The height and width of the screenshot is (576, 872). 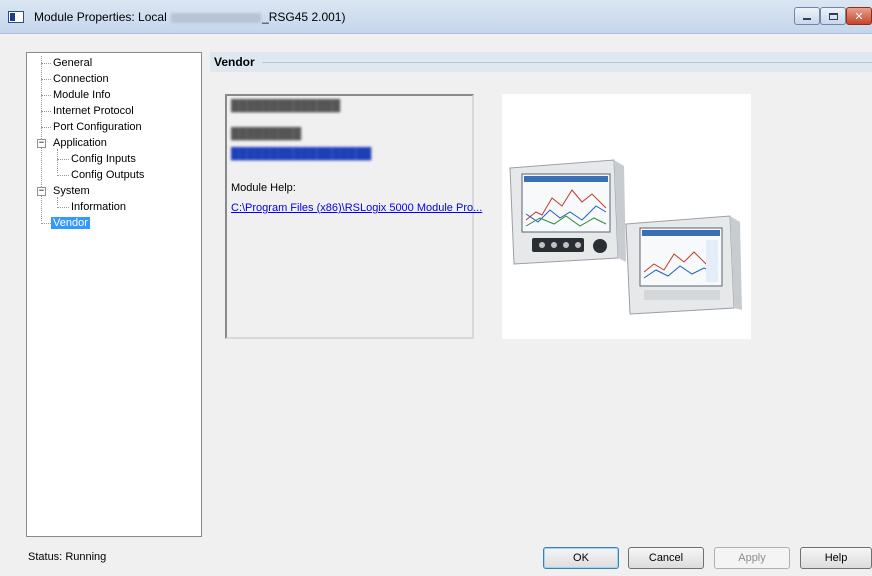 What do you see at coordinates (304, 17) in the screenshot?
I see `window-title-suffix: _RSG45 2.001)` at bounding box center [304, 17].